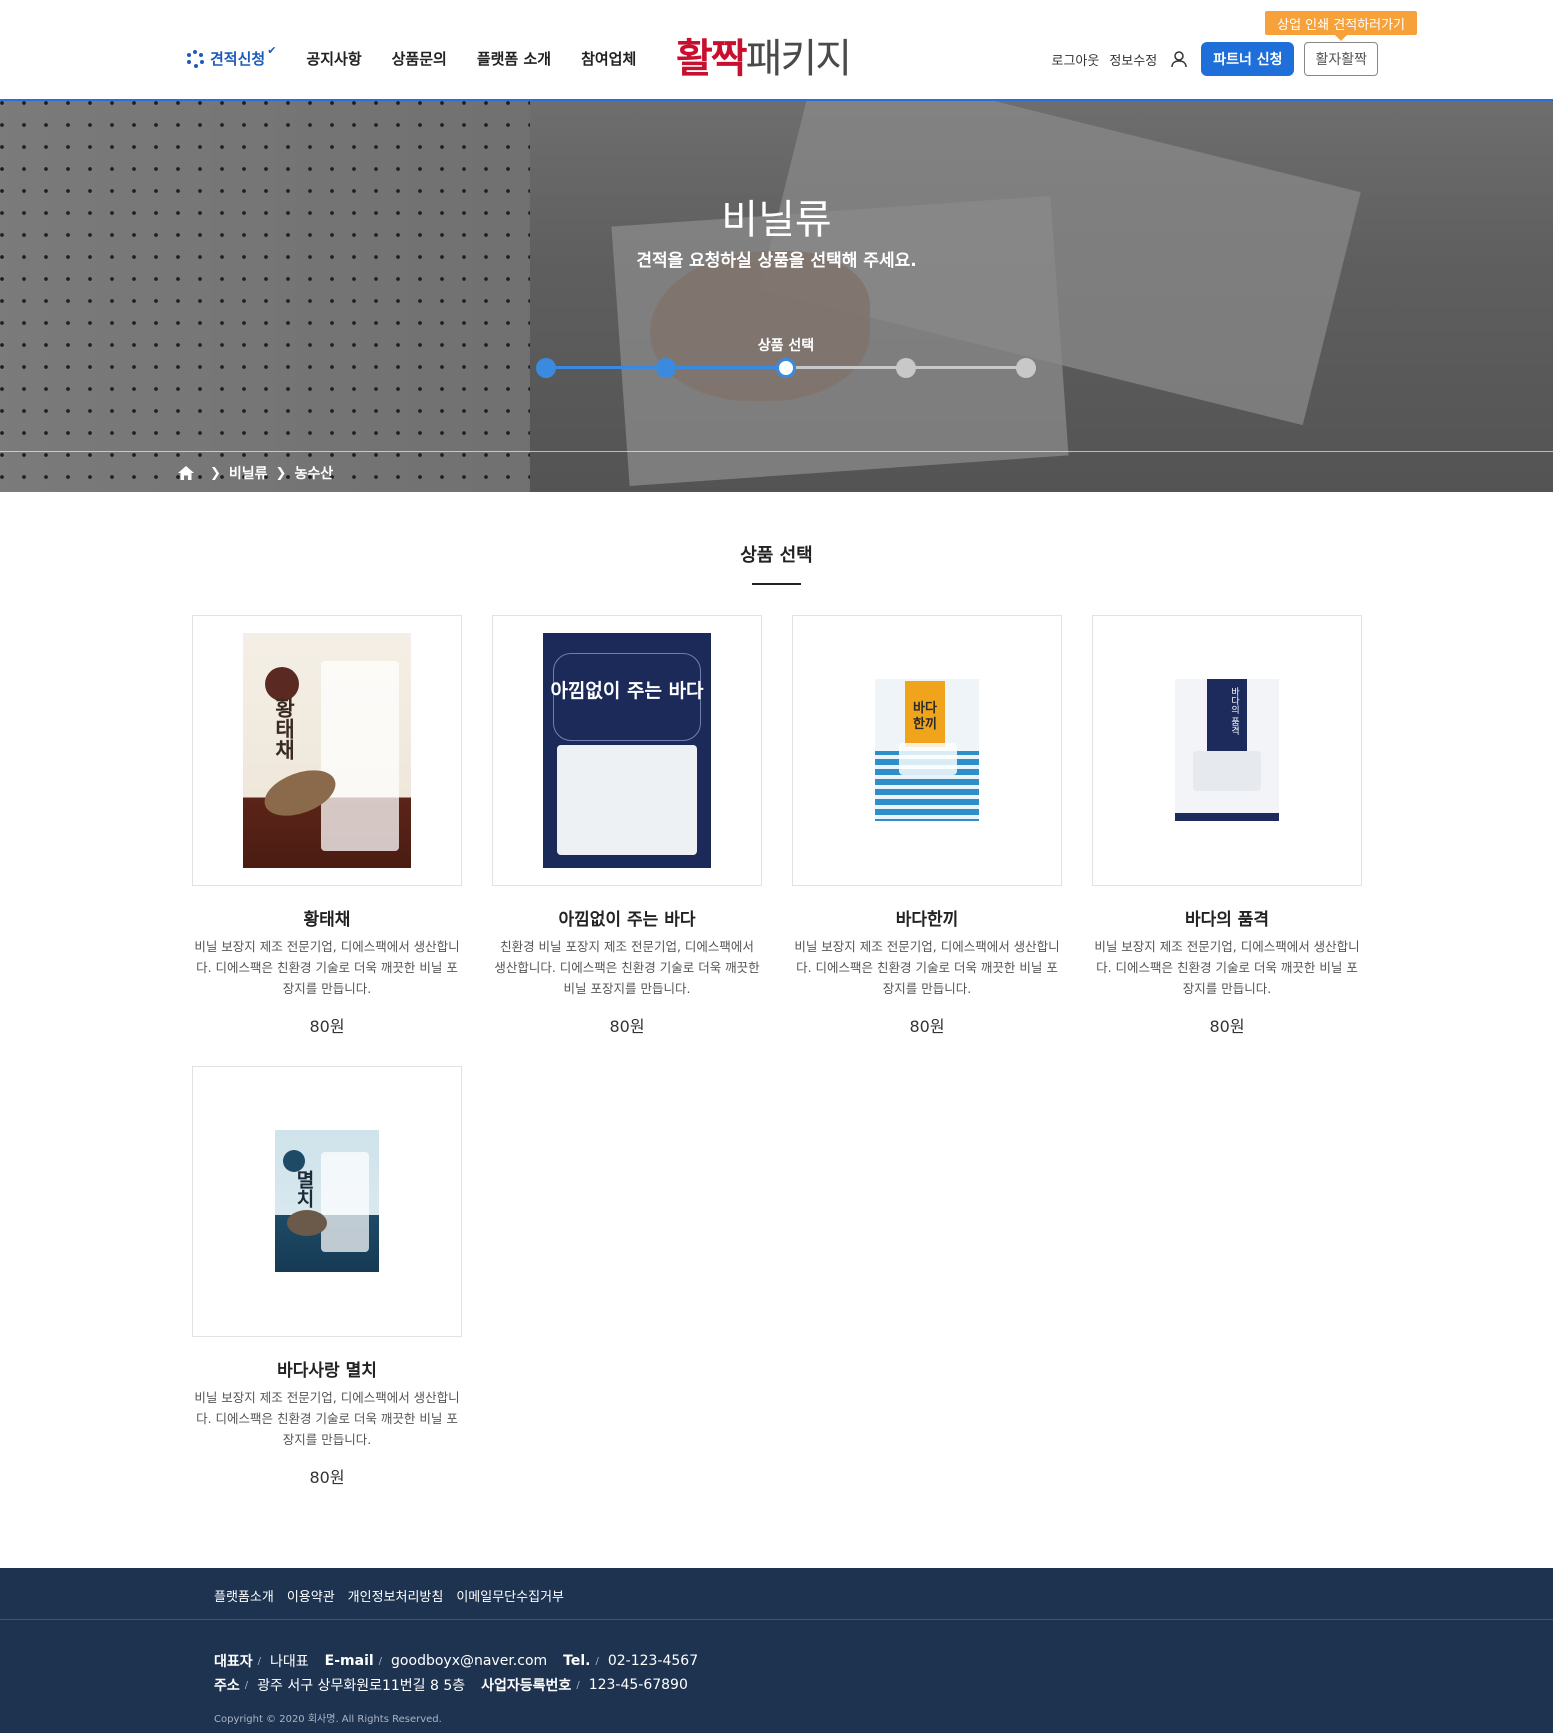 This screenshot has height=1733, width=1553. What do you see at coordinates (776, 584) in the screenshot?
I see `section-divider` at bounding box center [776, 584].